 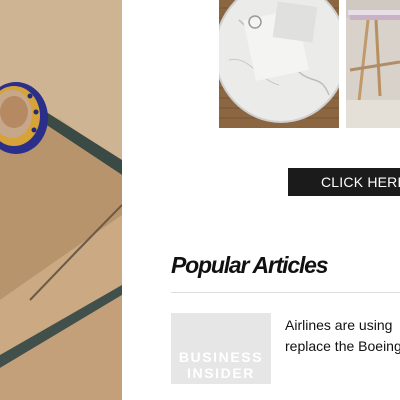 What do you see at coordinates (342, 346) in the screenshot?
I see `article-title-line-2: replace the Boeing` at bounding box center [342, 346].